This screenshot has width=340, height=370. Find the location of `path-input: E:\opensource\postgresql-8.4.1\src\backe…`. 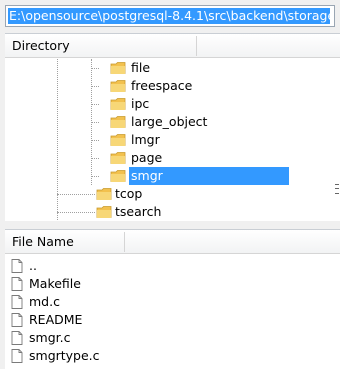

path-input: E:\opensource\postgresql-8.4.1\src\backe… is located at coordinates (170, 16).